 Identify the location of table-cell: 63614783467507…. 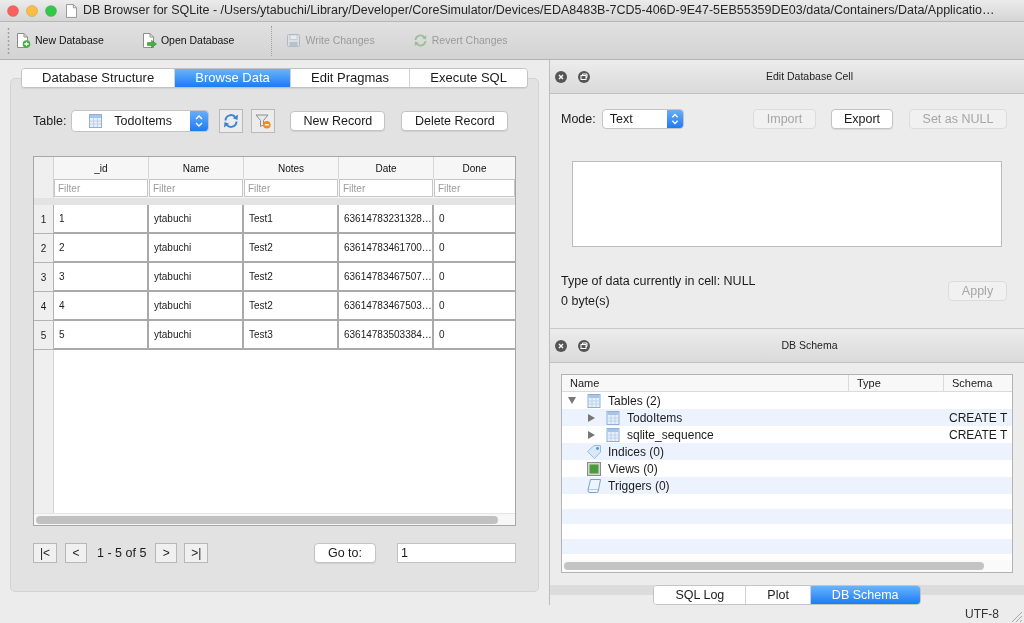
(386, 277).